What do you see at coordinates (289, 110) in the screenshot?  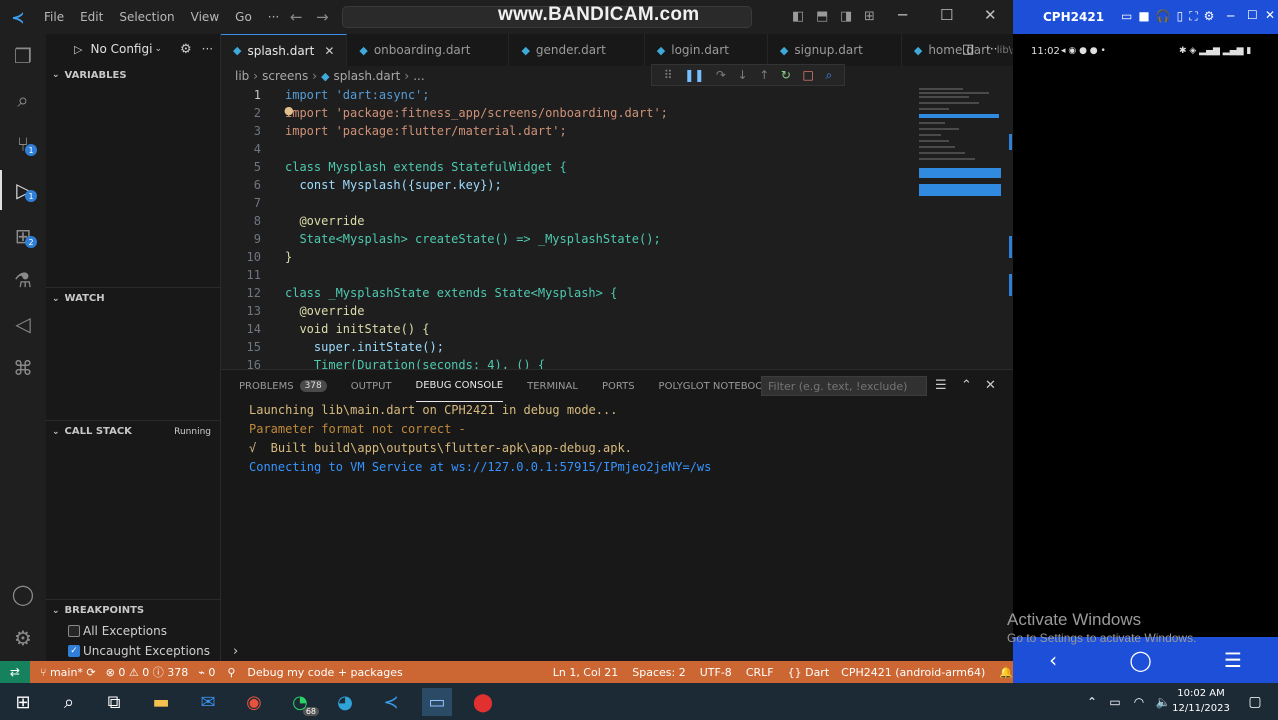 I see `lightbulb-icon: ●` at bounding box center [289, 110].